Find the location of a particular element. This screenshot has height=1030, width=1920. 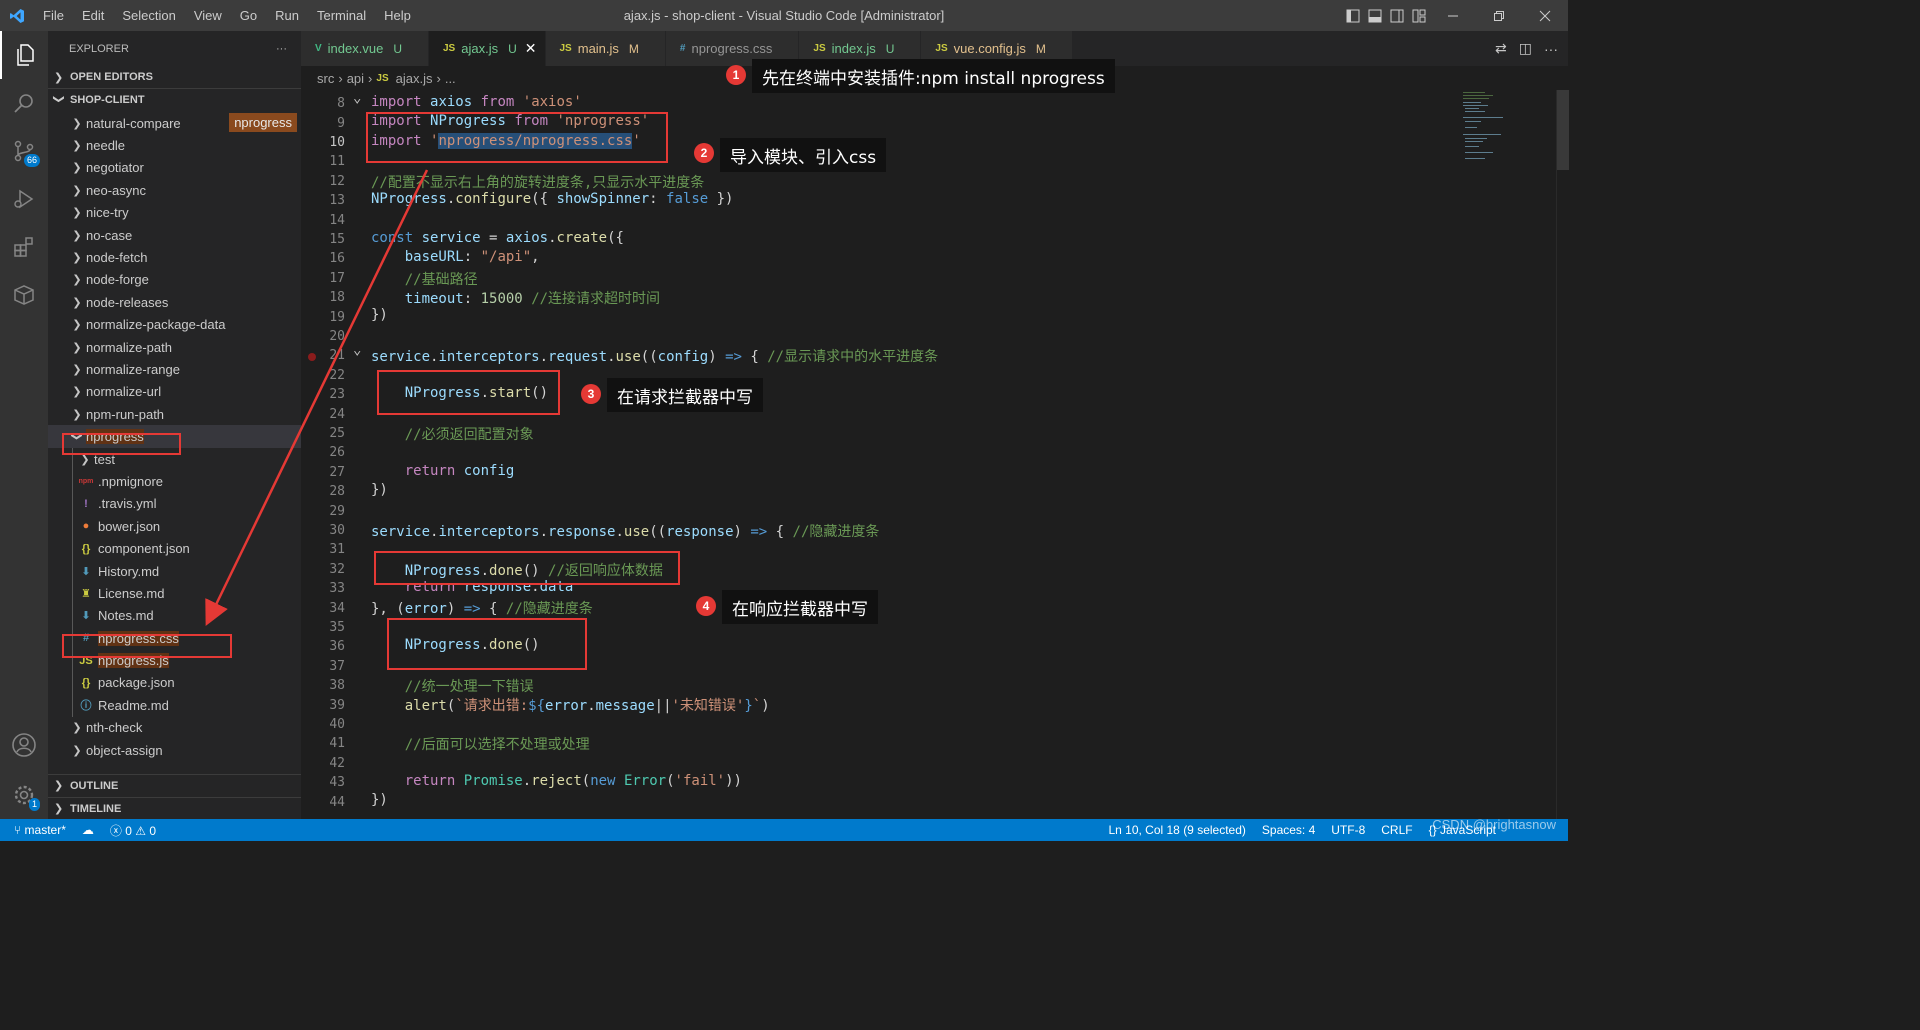

annotation-callout-1: 先在终端中安装插件:npm install nprogress is located at coordinates (933, 76).